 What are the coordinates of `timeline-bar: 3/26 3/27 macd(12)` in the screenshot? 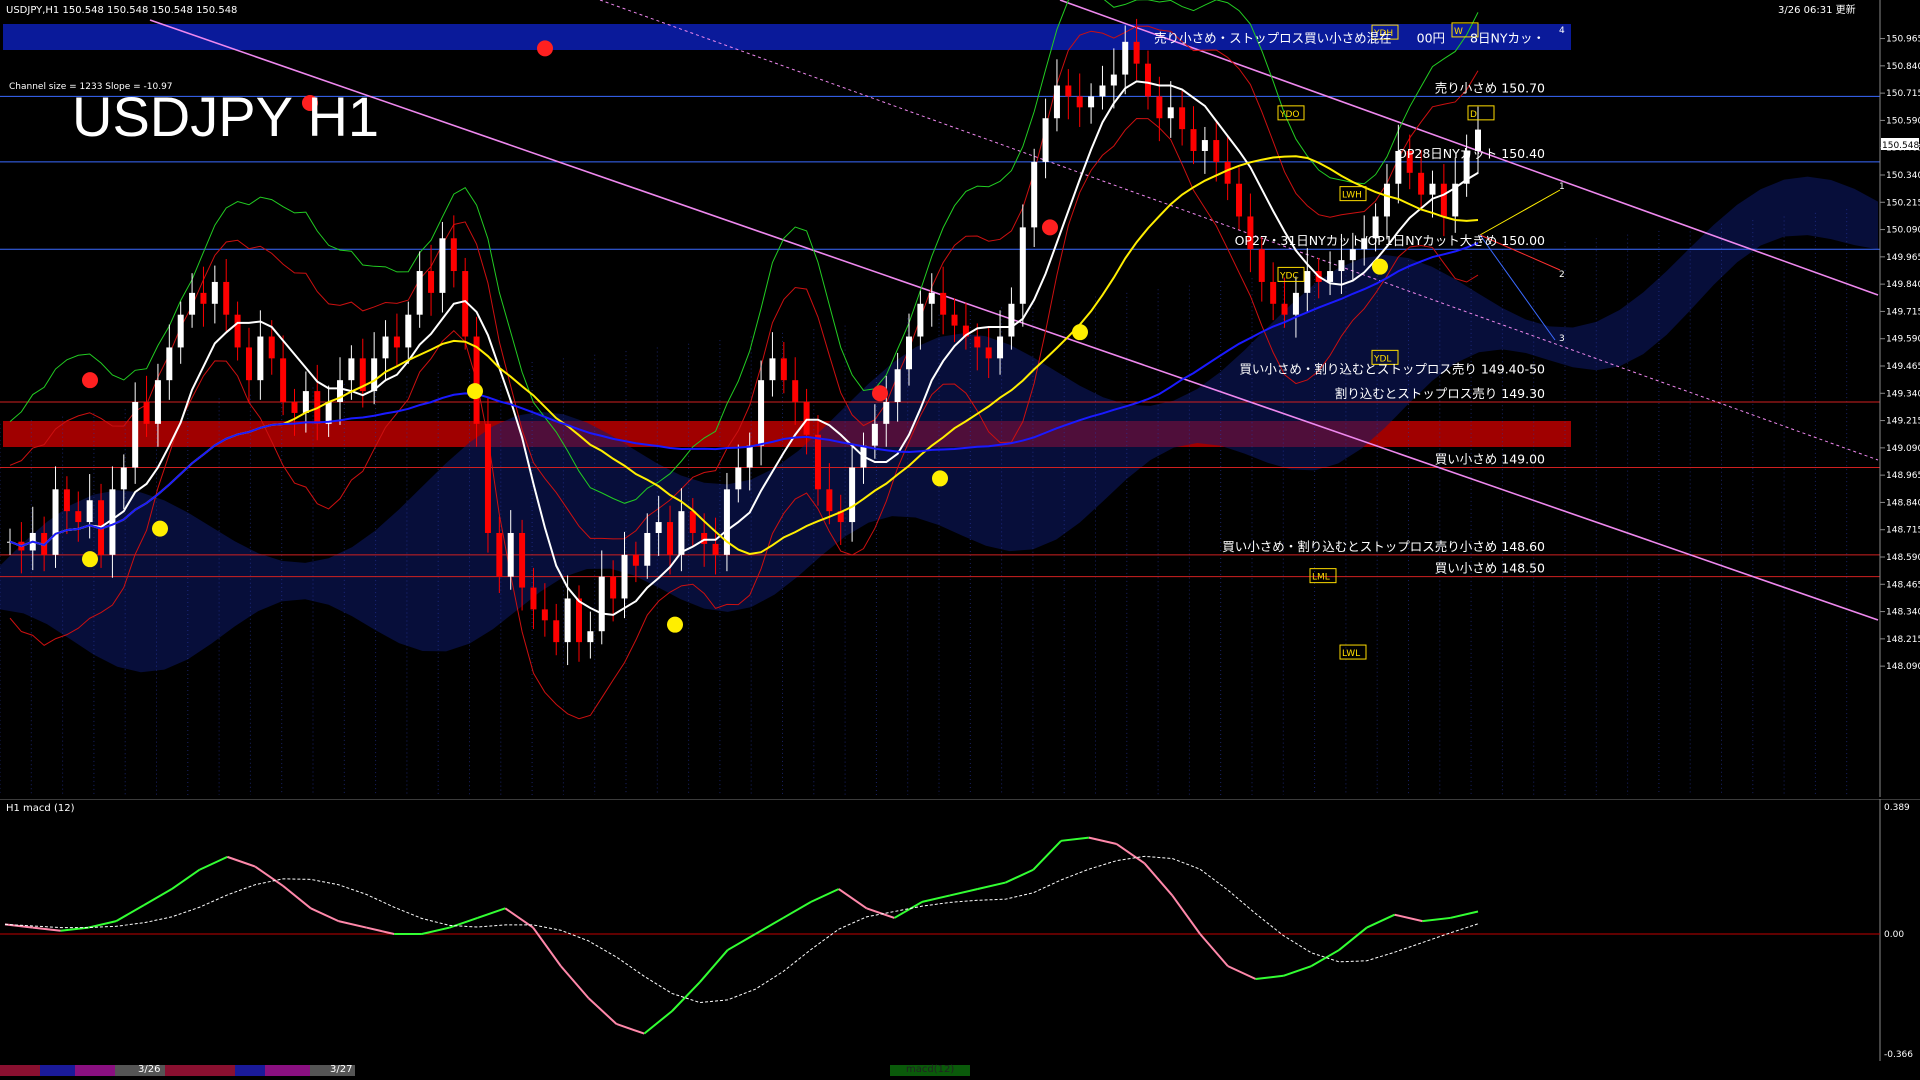 It's located at (960, 1070).